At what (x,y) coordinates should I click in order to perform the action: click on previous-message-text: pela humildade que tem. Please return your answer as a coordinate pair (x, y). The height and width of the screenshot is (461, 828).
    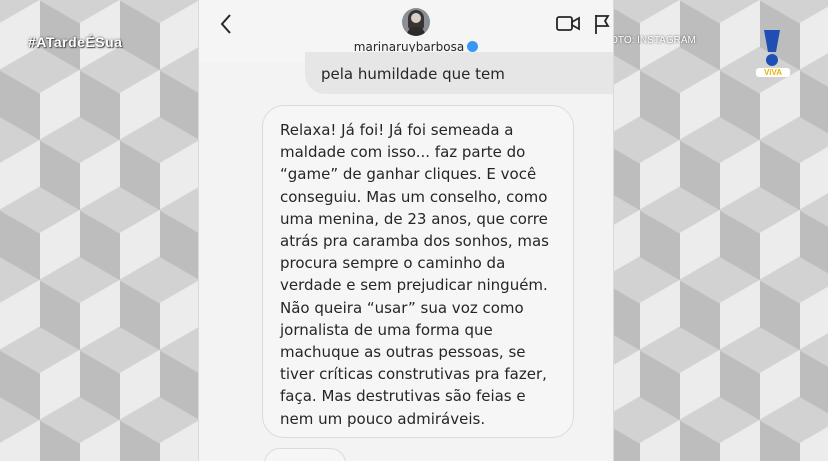
    Looking at the image, I should click on (413, 74).